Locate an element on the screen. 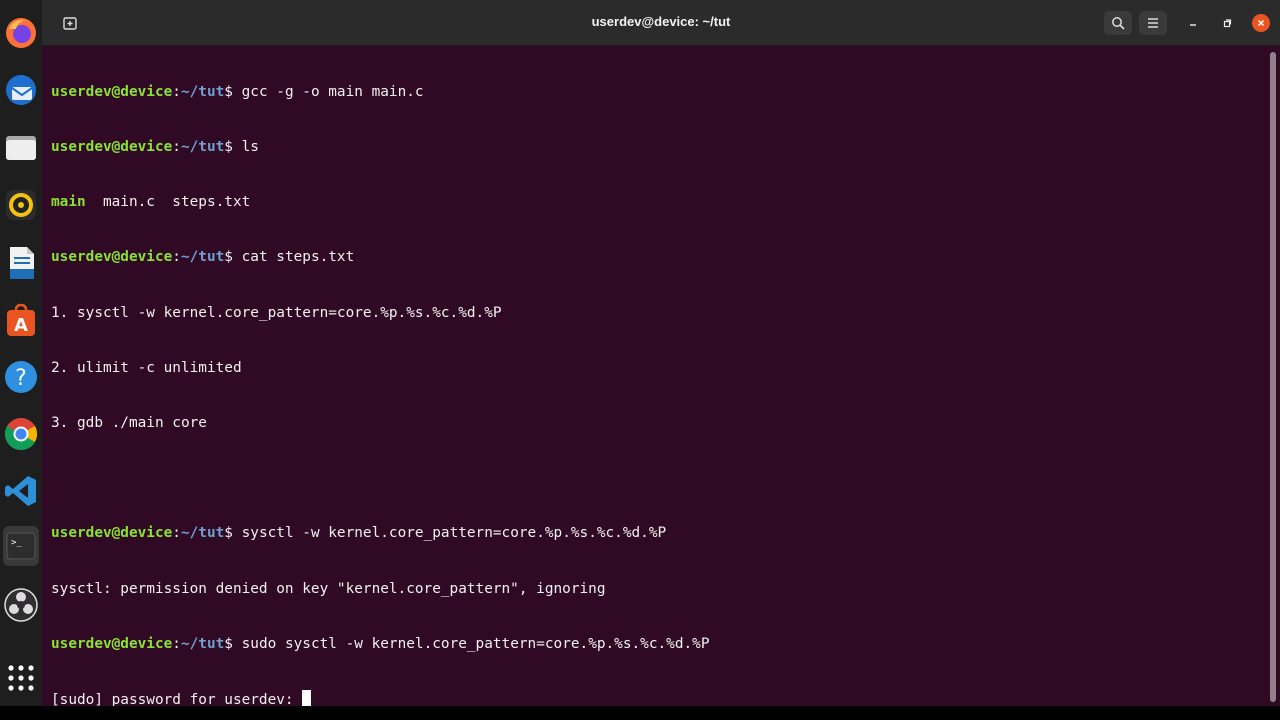 The height and width of the screenshot is (720, 1280). dock-item-files is located at coordinates (21, 148).